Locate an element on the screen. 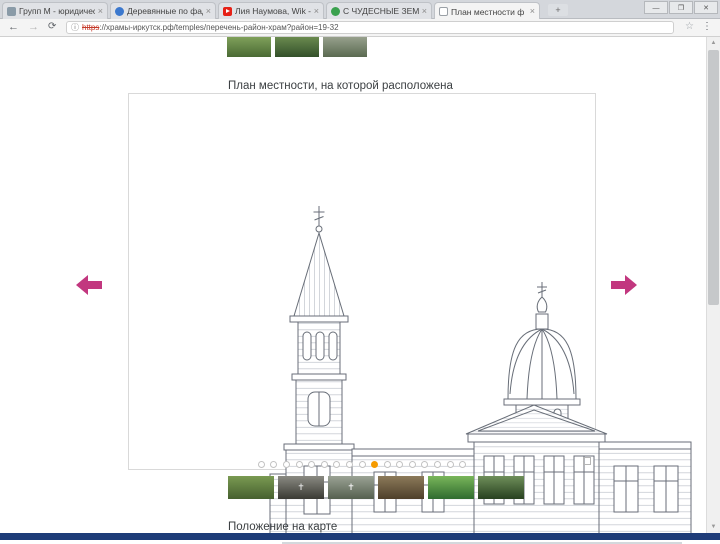  arrow-left-icon is located at coordinates (89, 285).